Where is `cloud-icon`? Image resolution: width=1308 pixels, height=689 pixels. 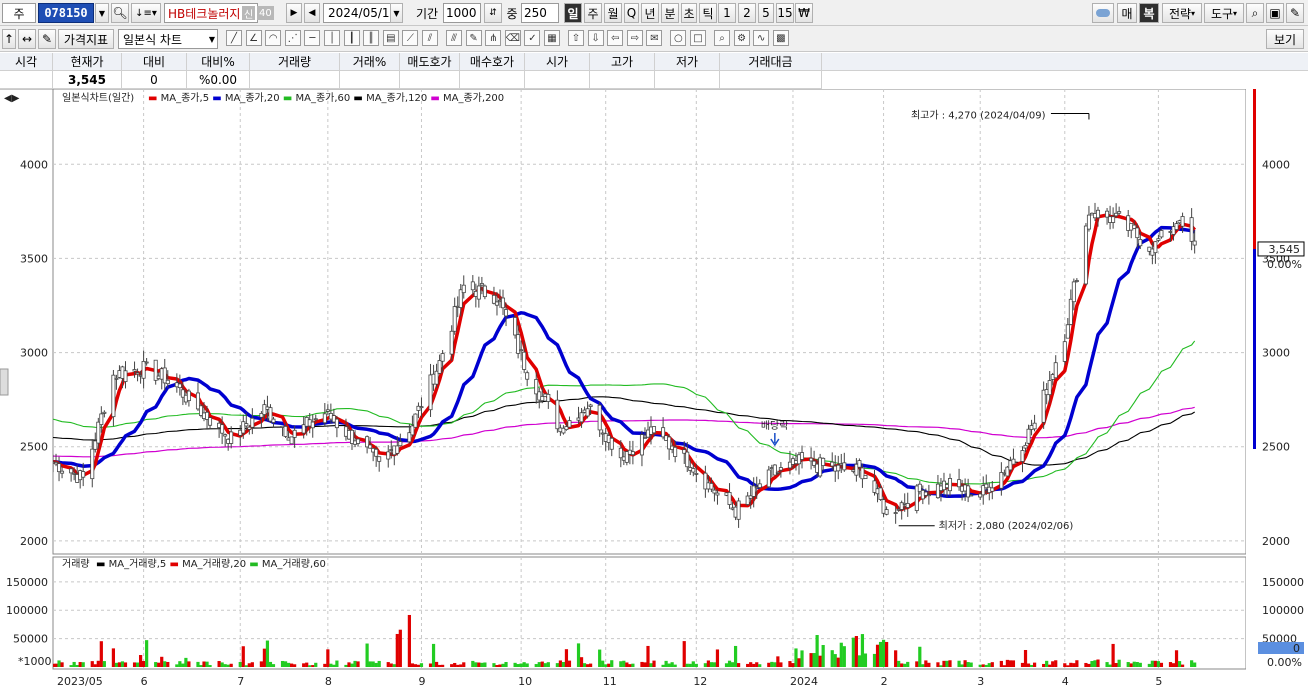
cloud-icon is located at coordinates (1103, 13).